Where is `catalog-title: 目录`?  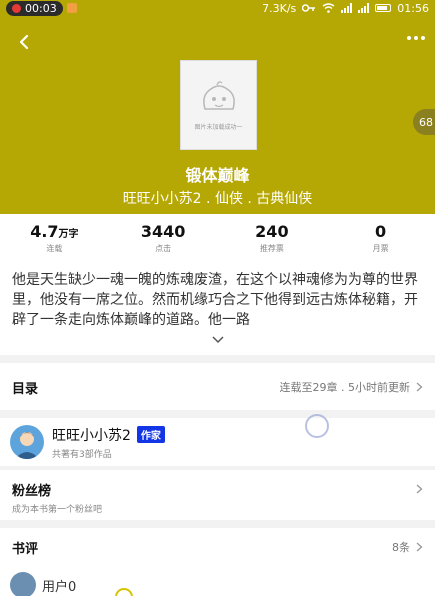
catalog-title: 目录 is located at coordinates (25, 389).